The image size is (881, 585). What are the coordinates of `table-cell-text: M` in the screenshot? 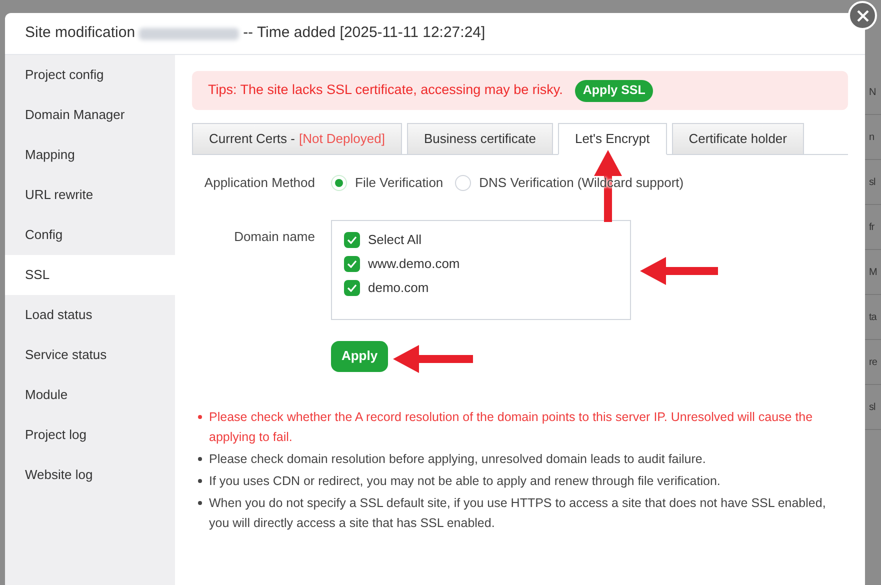 It's located at (873, 273).